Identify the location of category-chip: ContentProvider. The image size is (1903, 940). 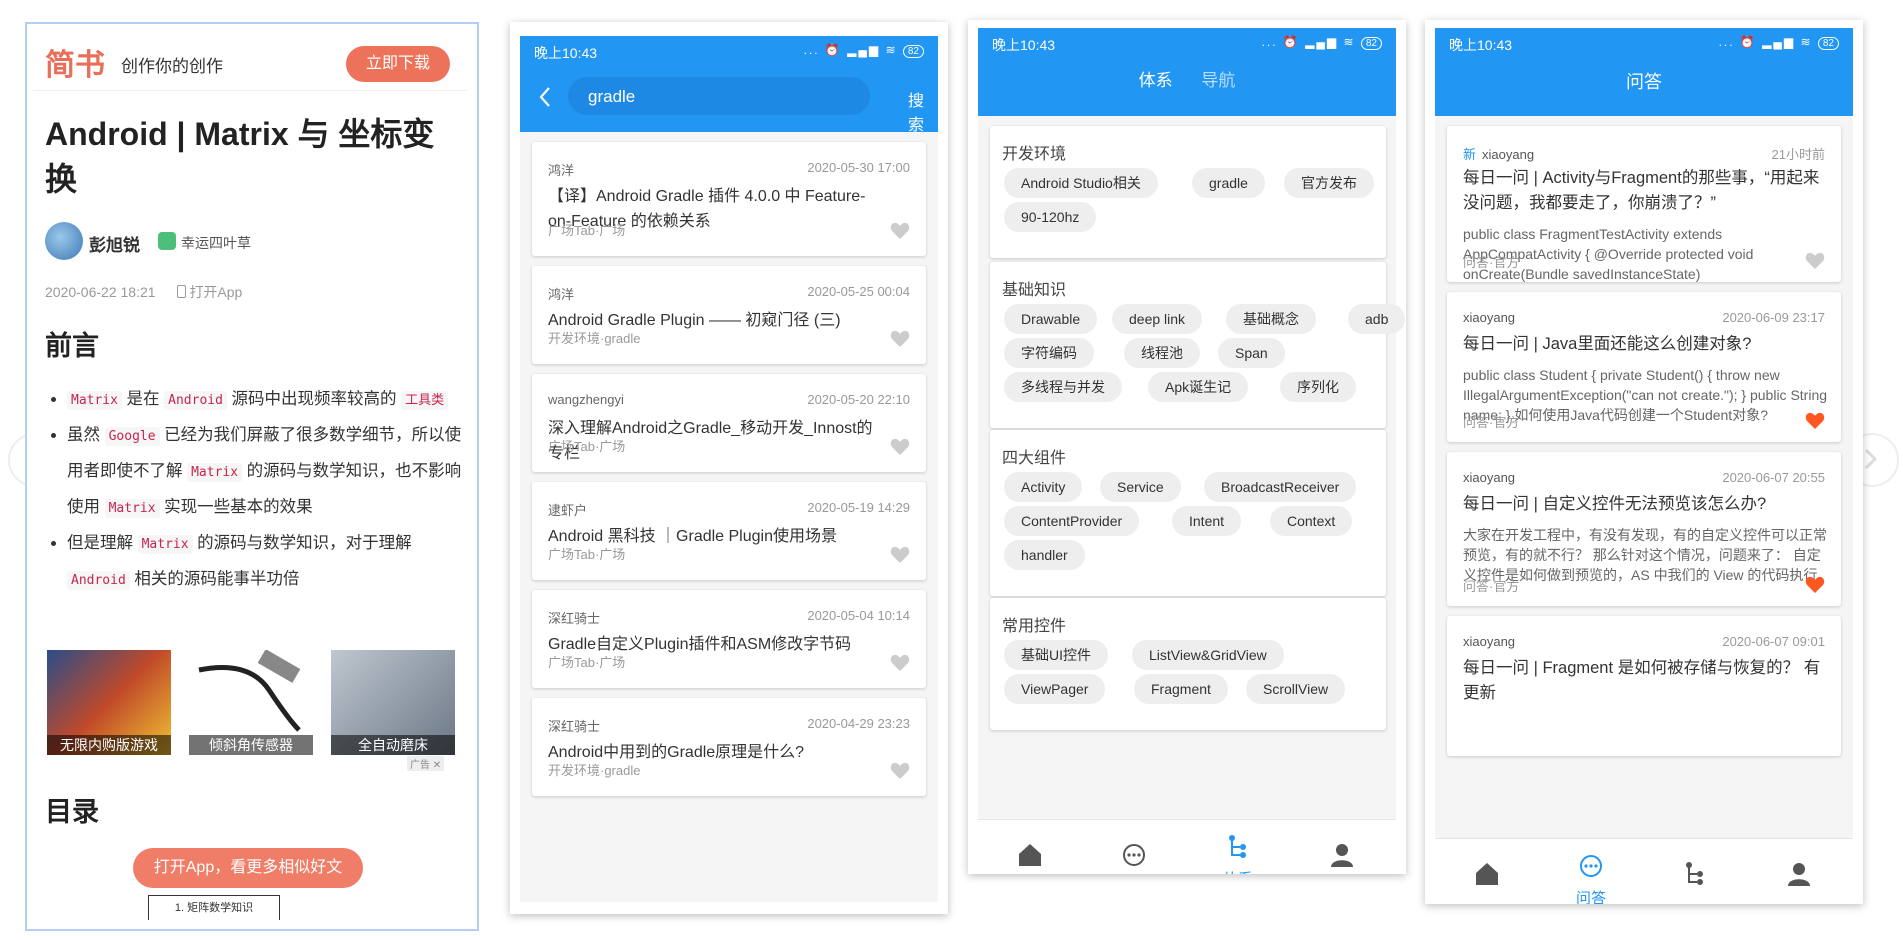
(1072, 521).